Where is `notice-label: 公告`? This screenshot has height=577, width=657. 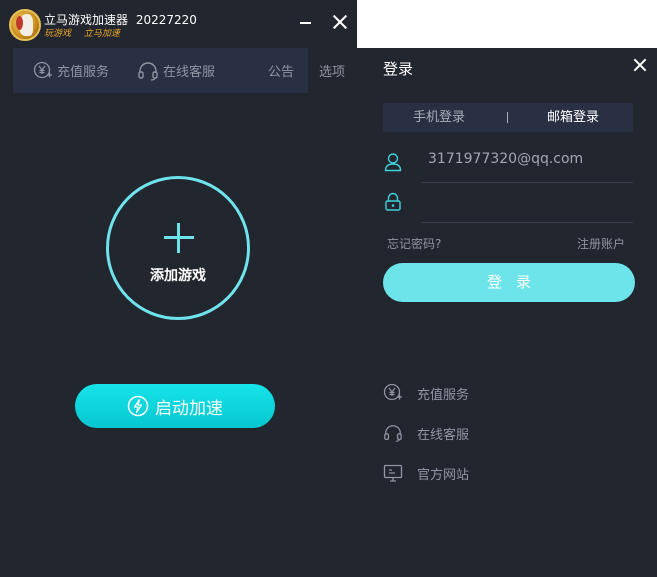 notice-label: 公告 is located at coordinates (281, 72).